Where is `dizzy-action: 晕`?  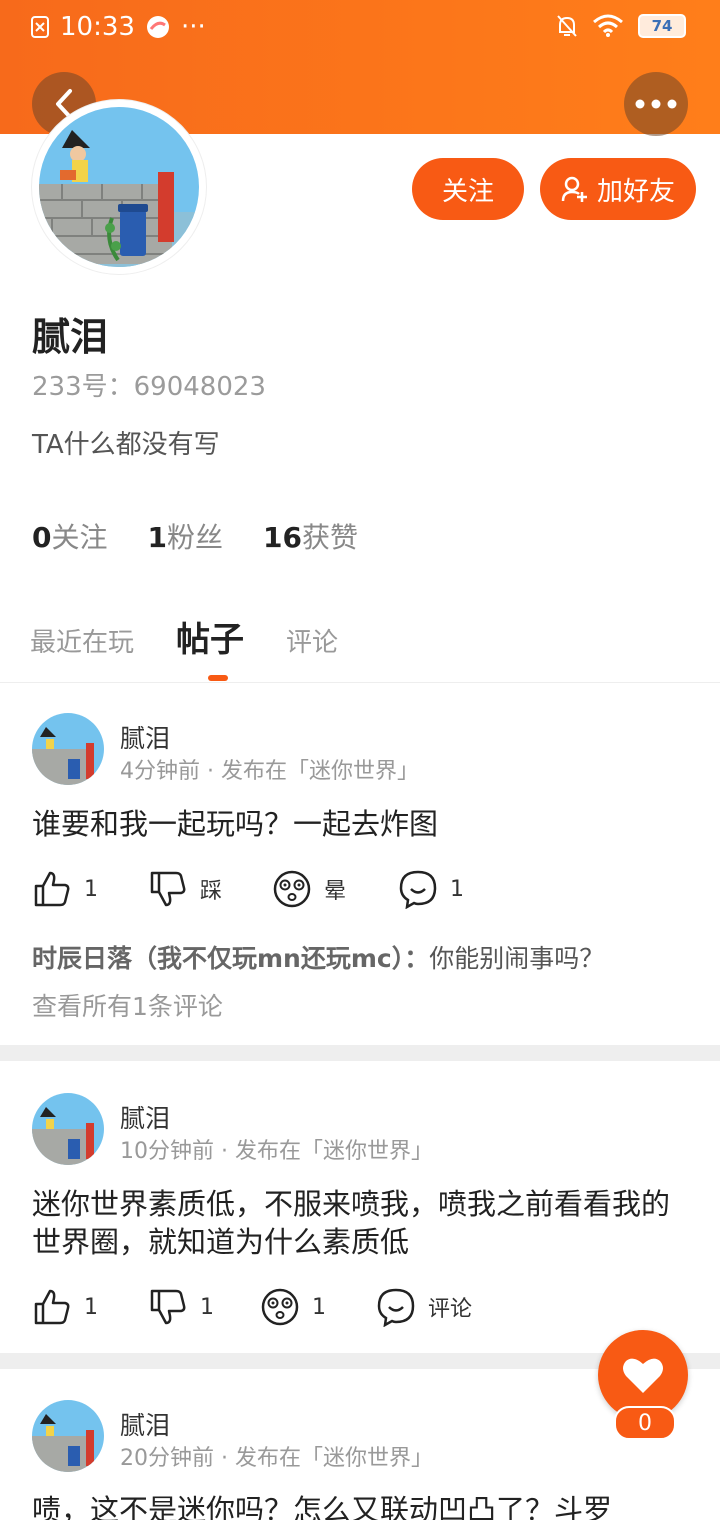
dizzy-action: 晕 is located at coordinates (335, 889).